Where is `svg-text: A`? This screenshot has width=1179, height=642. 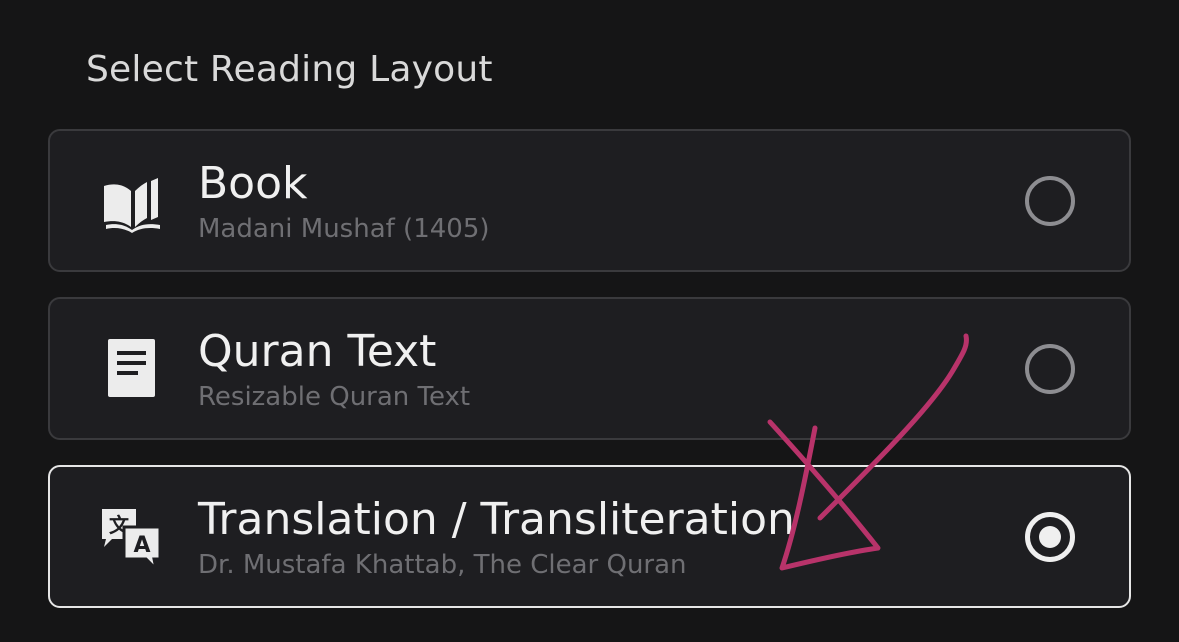 svg-text: A is located at coordinates (141, 545).